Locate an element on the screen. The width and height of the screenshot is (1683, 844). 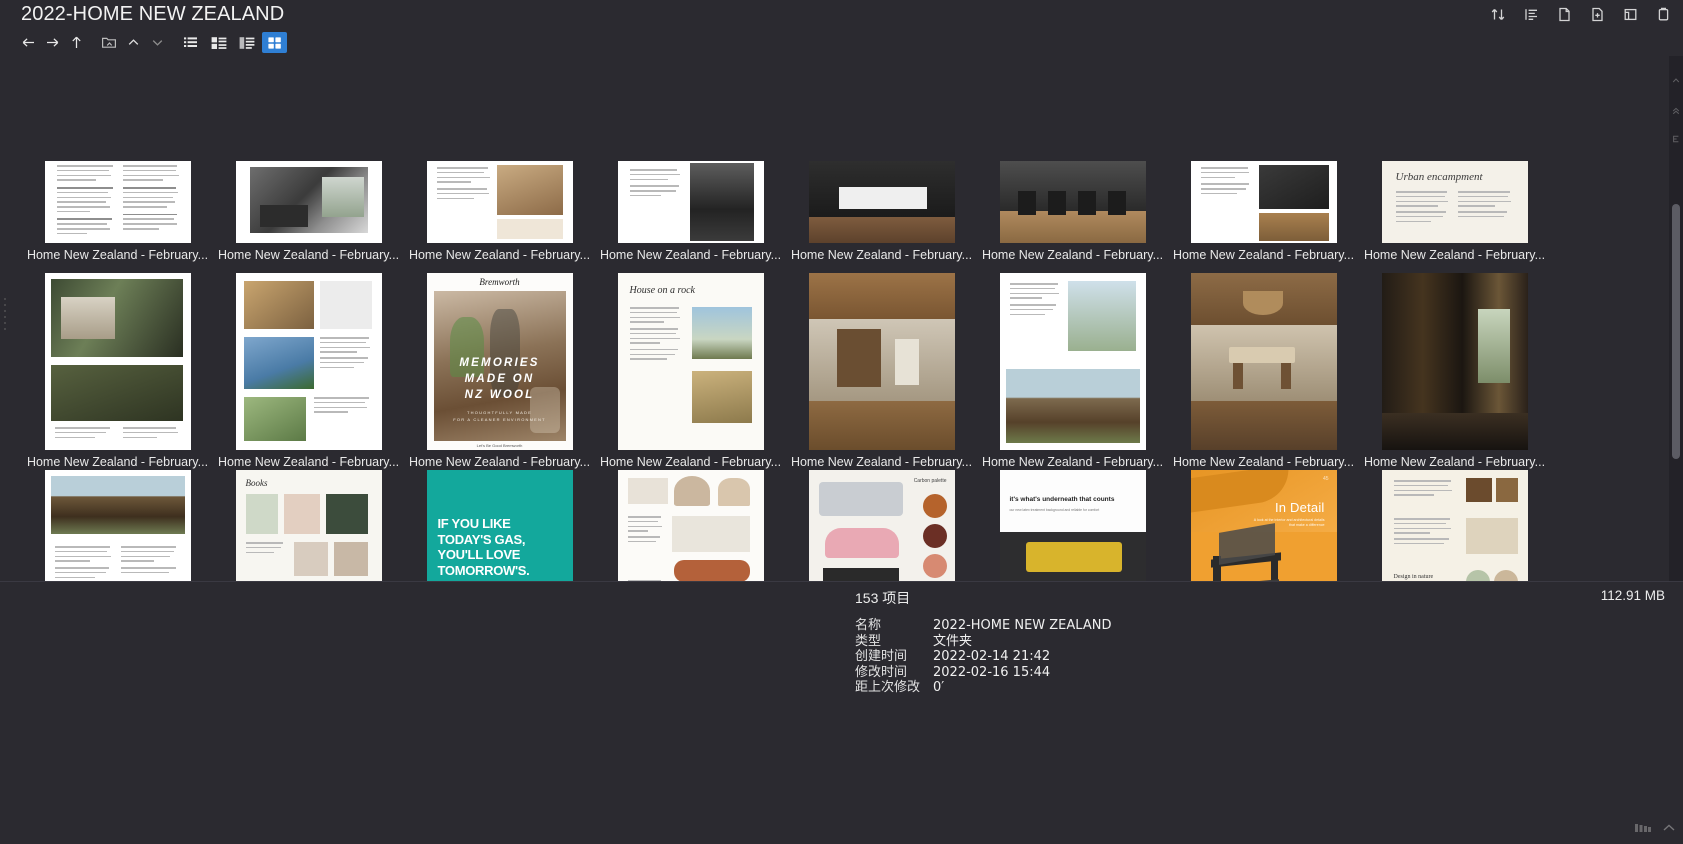
page-heading: Urban encampment is located at coordinates (1439, 177).